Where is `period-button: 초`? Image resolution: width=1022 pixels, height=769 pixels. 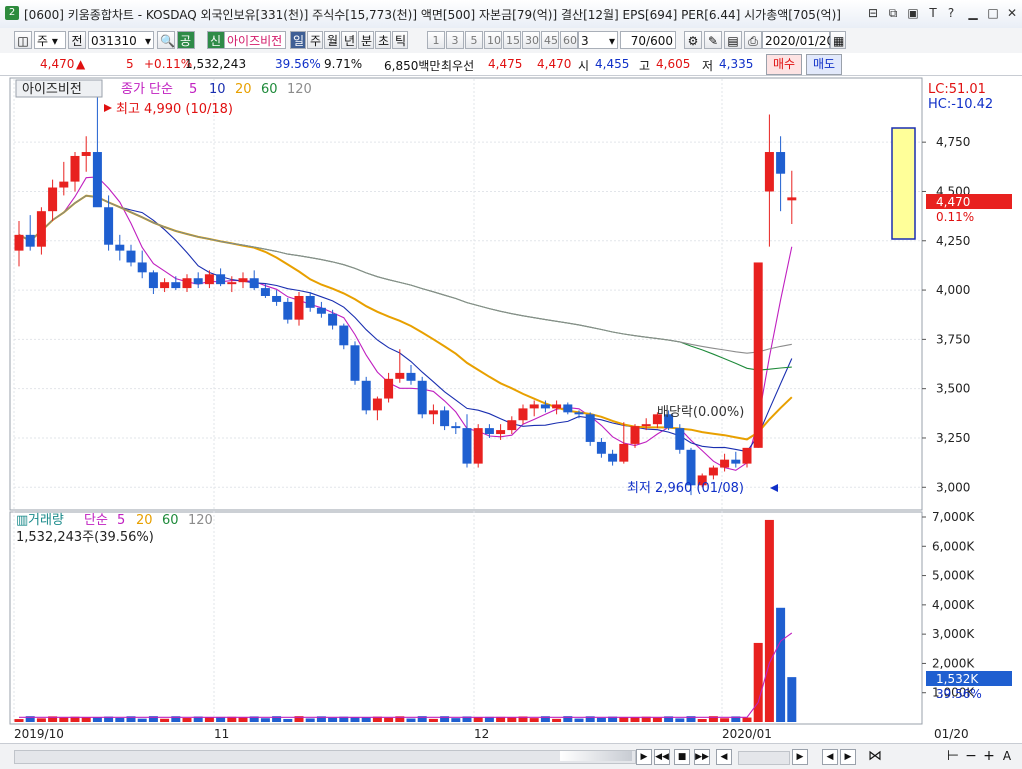 period-button: 초 is located at coordinates (383, 40).